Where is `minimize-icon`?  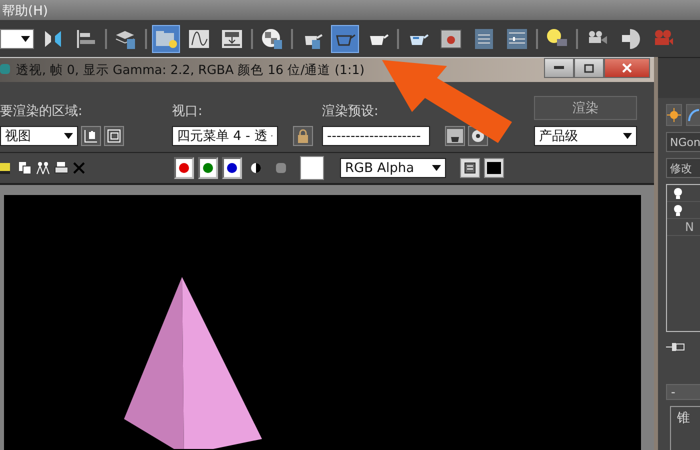 minimize-icon is located at coordinates (559, 68).